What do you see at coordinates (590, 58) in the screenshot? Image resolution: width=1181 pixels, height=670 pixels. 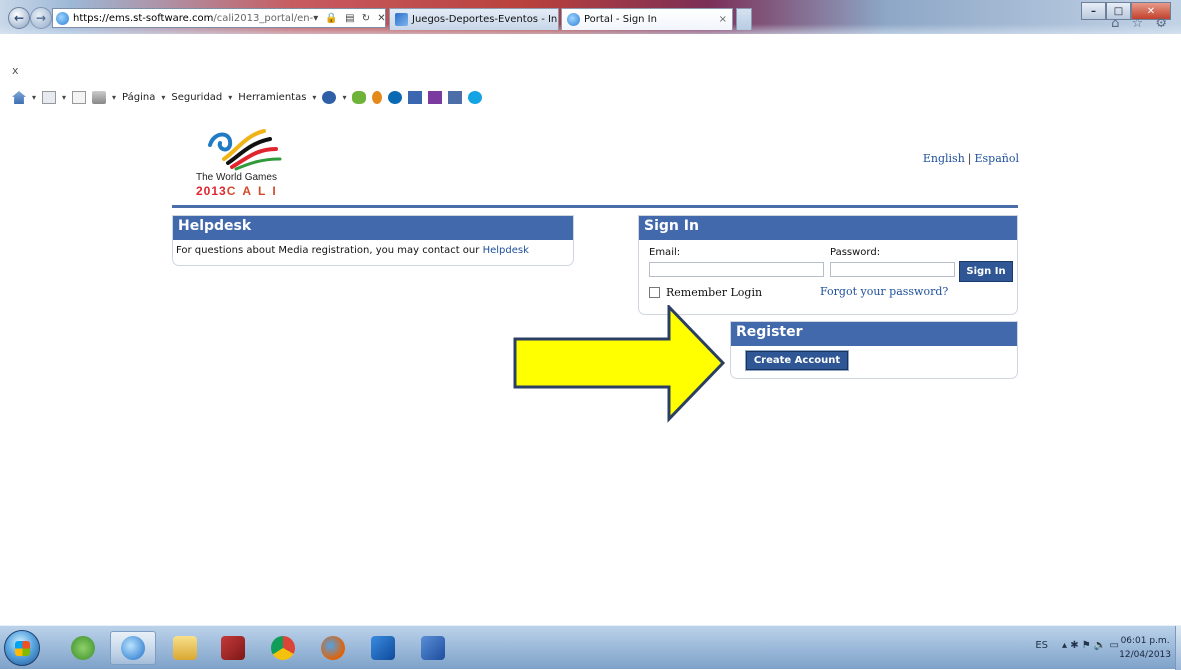 I see `browser-toolbar-area` at bounding box center [590, 58].